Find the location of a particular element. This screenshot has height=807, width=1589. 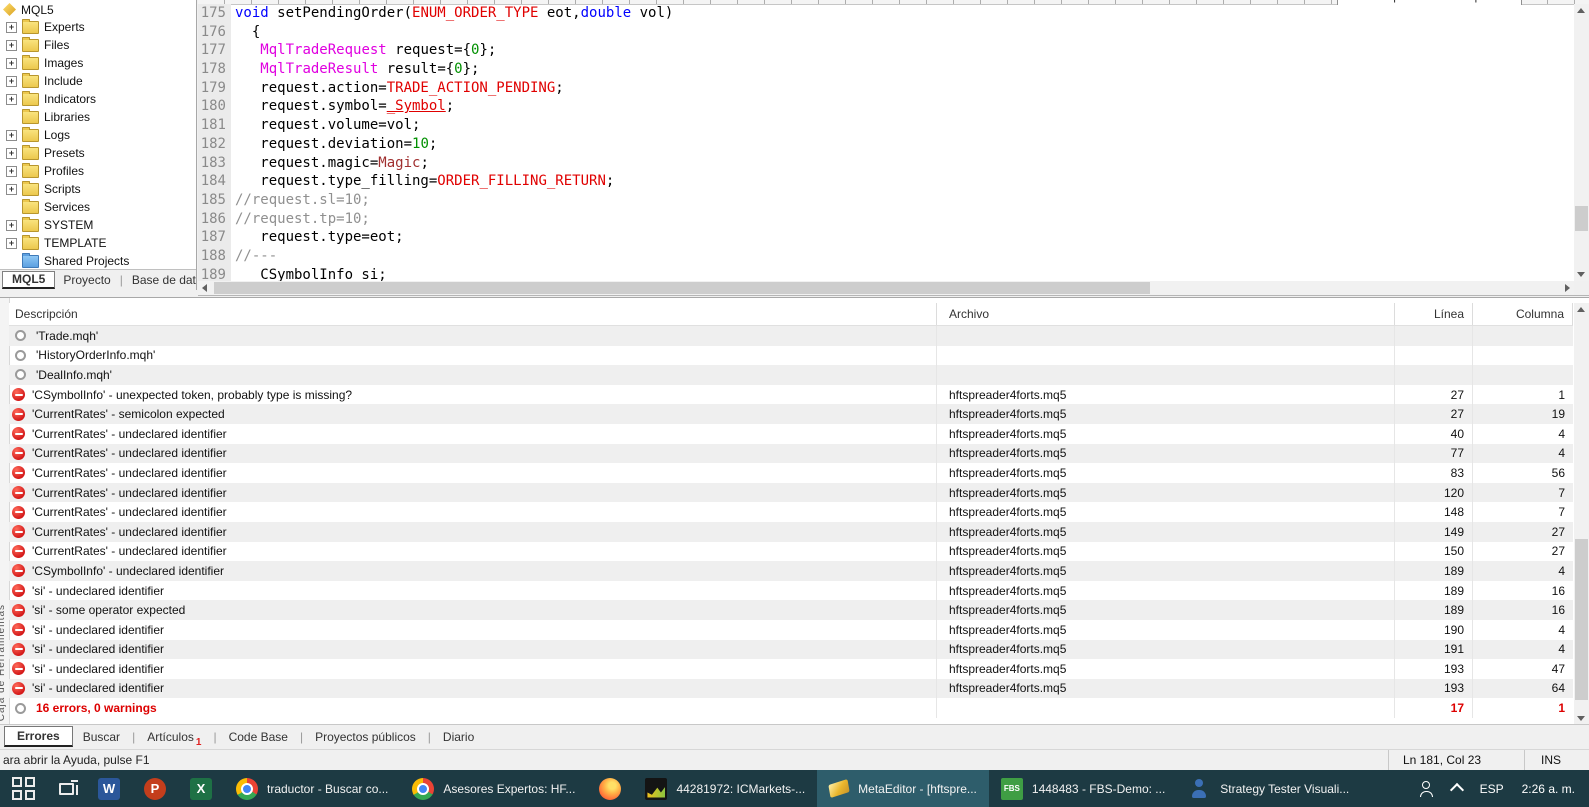

tree-item-indicators: + Indicators is located at coordinates (98, 99).